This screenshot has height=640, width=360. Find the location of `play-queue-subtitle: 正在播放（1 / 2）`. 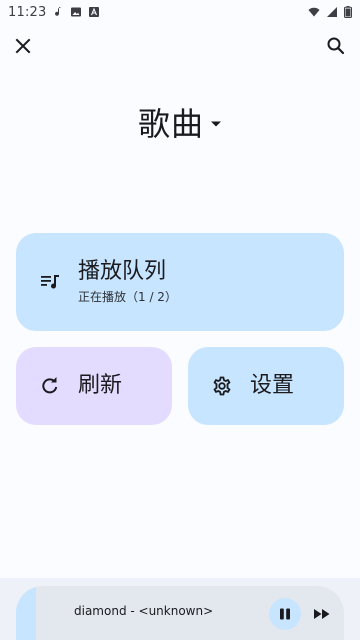

play-queue-subtitle: 正在播放（1 / 2） is located at coordinates (127, 297).